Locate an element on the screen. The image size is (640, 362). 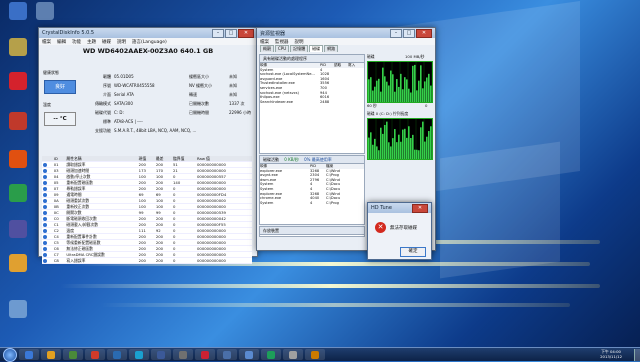
dialog-close-button: ✕ is located at coordinates (420, 208).